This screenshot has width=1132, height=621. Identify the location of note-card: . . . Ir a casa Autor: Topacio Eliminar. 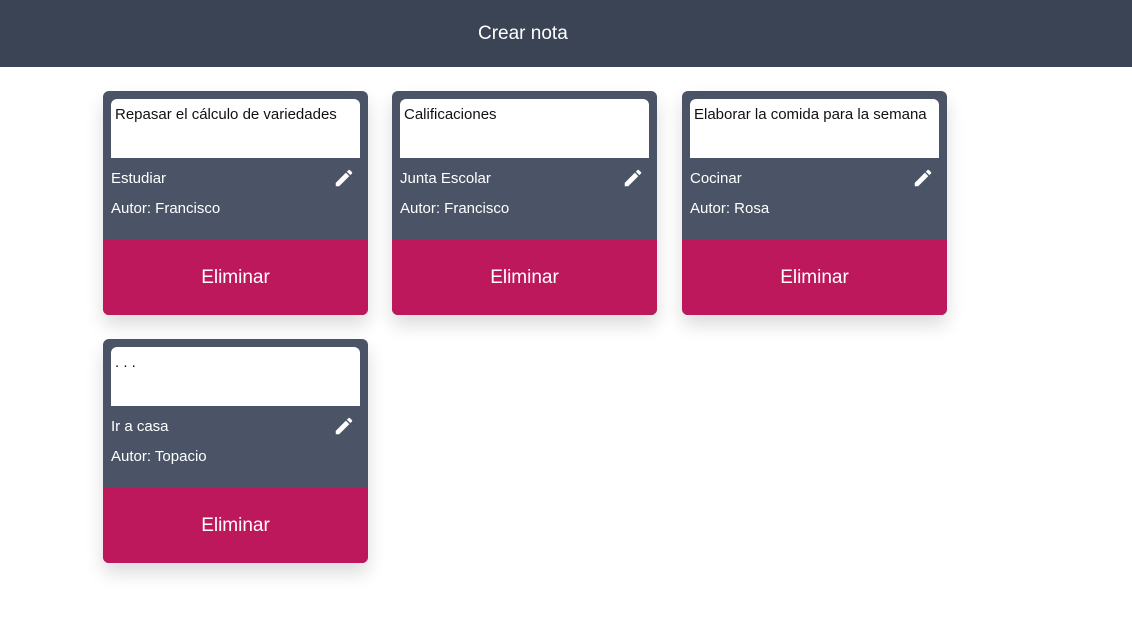
(235, 451).